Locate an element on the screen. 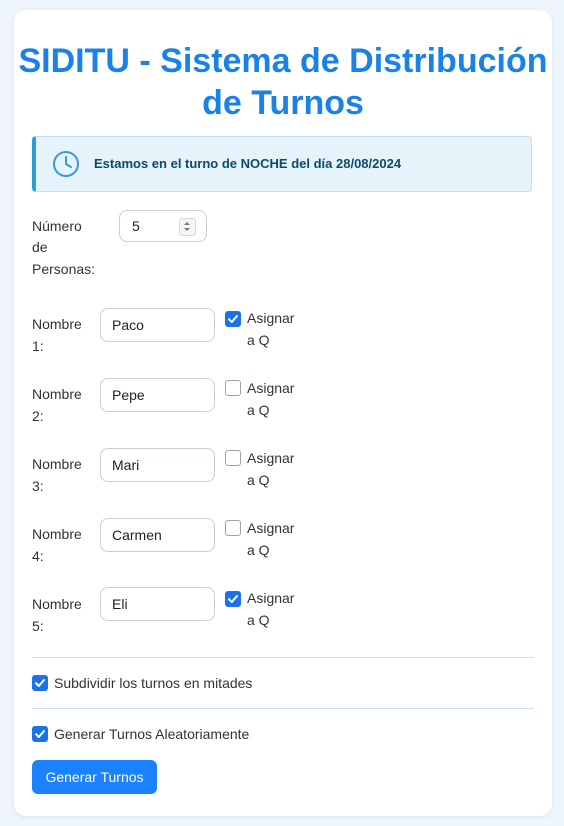  nombre-input: Mari is located at coordinates (157, 465).